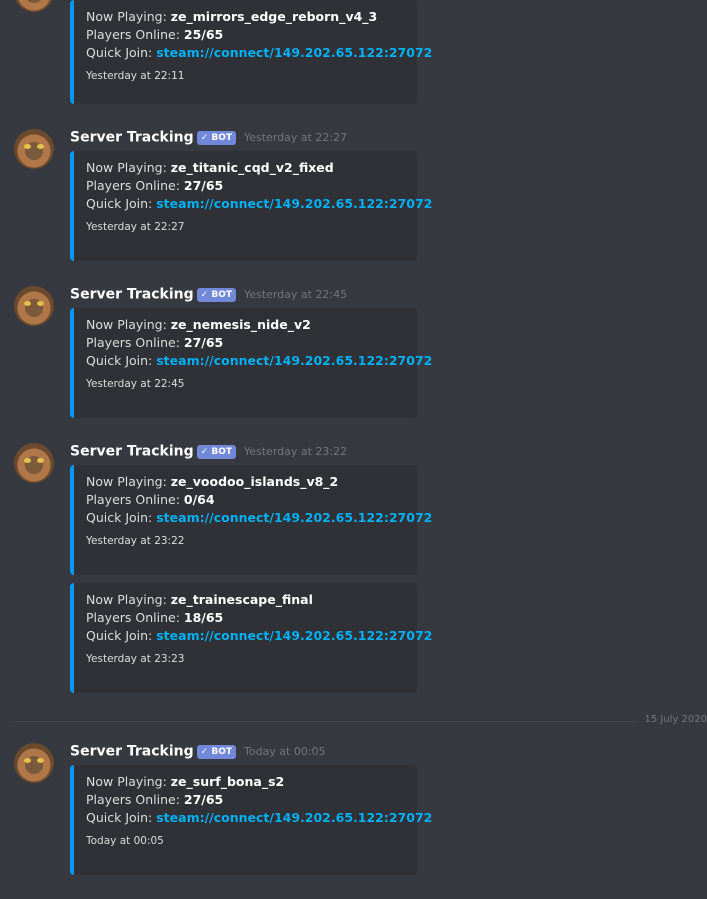 The height and width of the screenshot is (899, 707). What do you see at coordinates (295, 451) in the screenshot?
I see `message-timestamp: Yesterday at 23:22` at bounding box center [295, 451].